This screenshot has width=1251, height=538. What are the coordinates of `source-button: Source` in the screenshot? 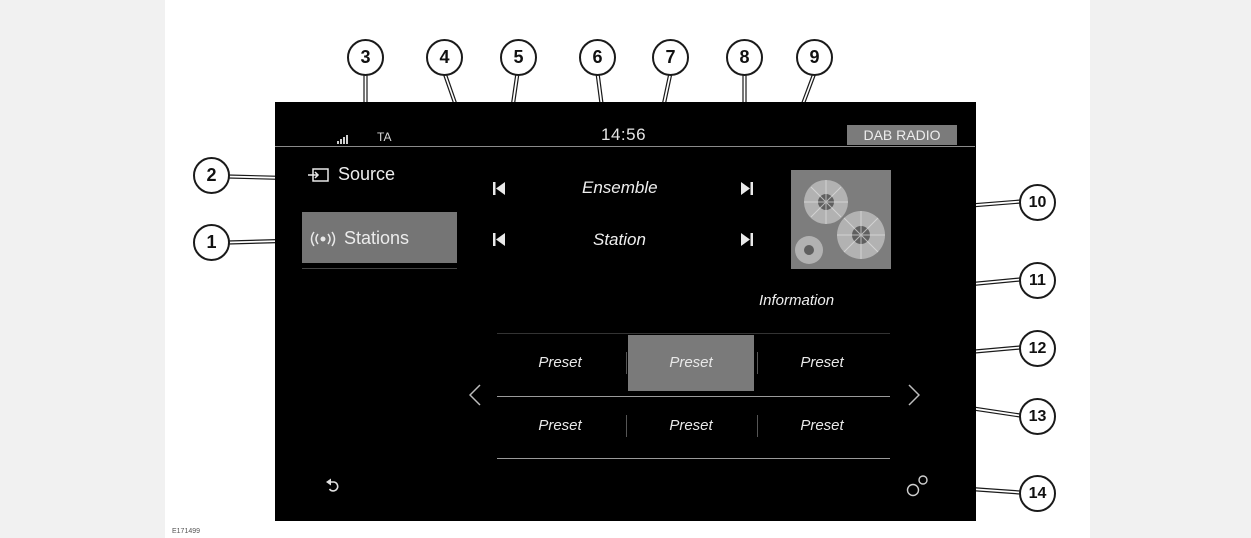 It's located at (351, 174).